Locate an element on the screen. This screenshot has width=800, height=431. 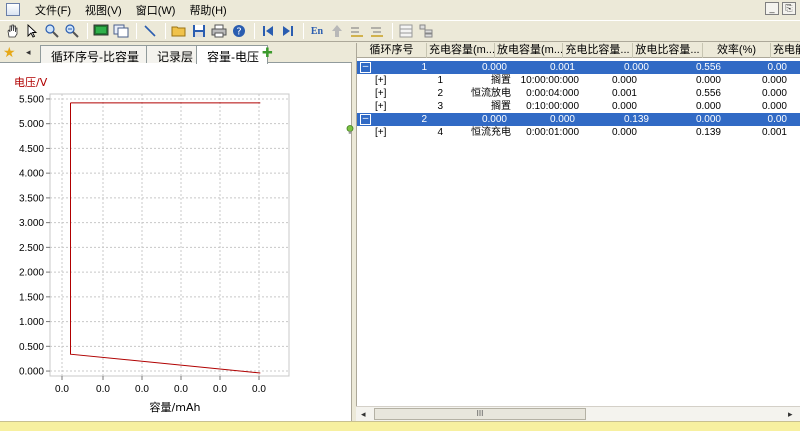
help-icon: ? is located at coordinates (239, 31).